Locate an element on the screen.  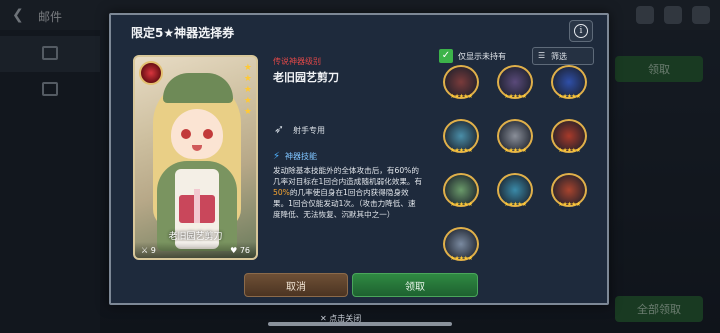
filter-label: 筛选 is located at coordinates (559, 56).